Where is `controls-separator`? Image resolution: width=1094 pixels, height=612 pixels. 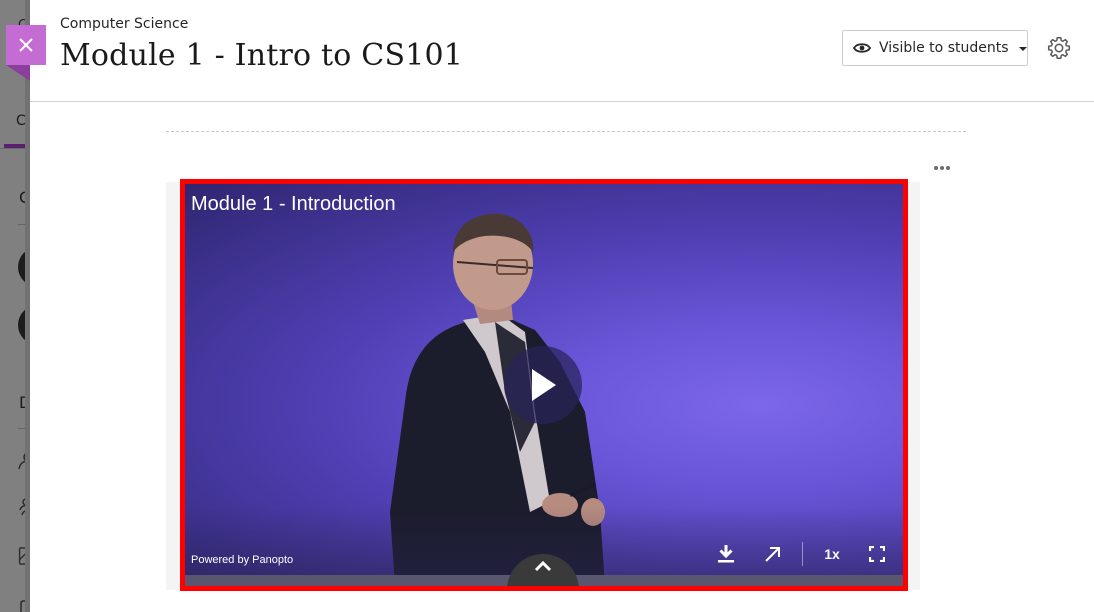 controls-separator is located at coordinates (802, 554).